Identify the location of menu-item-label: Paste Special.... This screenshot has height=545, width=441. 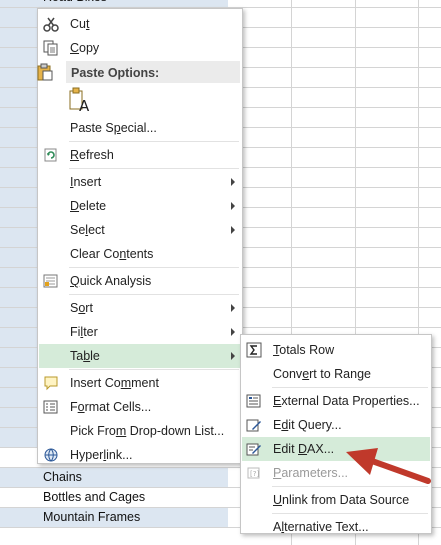
(113, 128).